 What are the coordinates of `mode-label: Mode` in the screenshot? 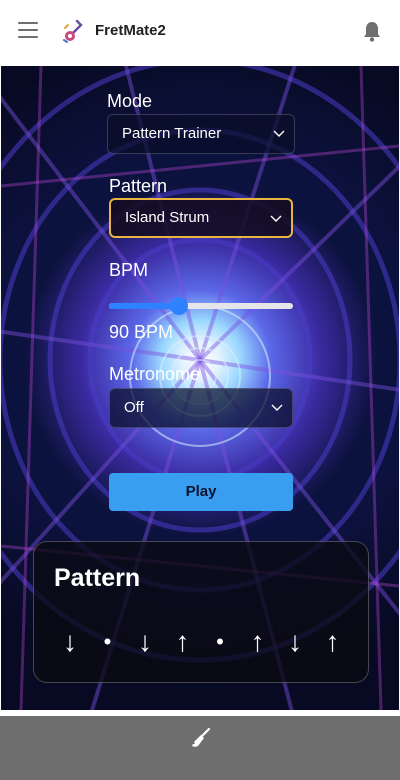 It's located at (130, 101).